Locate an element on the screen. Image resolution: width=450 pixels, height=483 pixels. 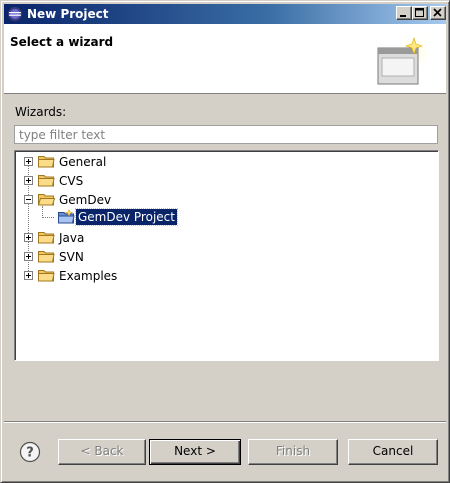
tree-node-label: CVS is located at coordinates (71, 181).